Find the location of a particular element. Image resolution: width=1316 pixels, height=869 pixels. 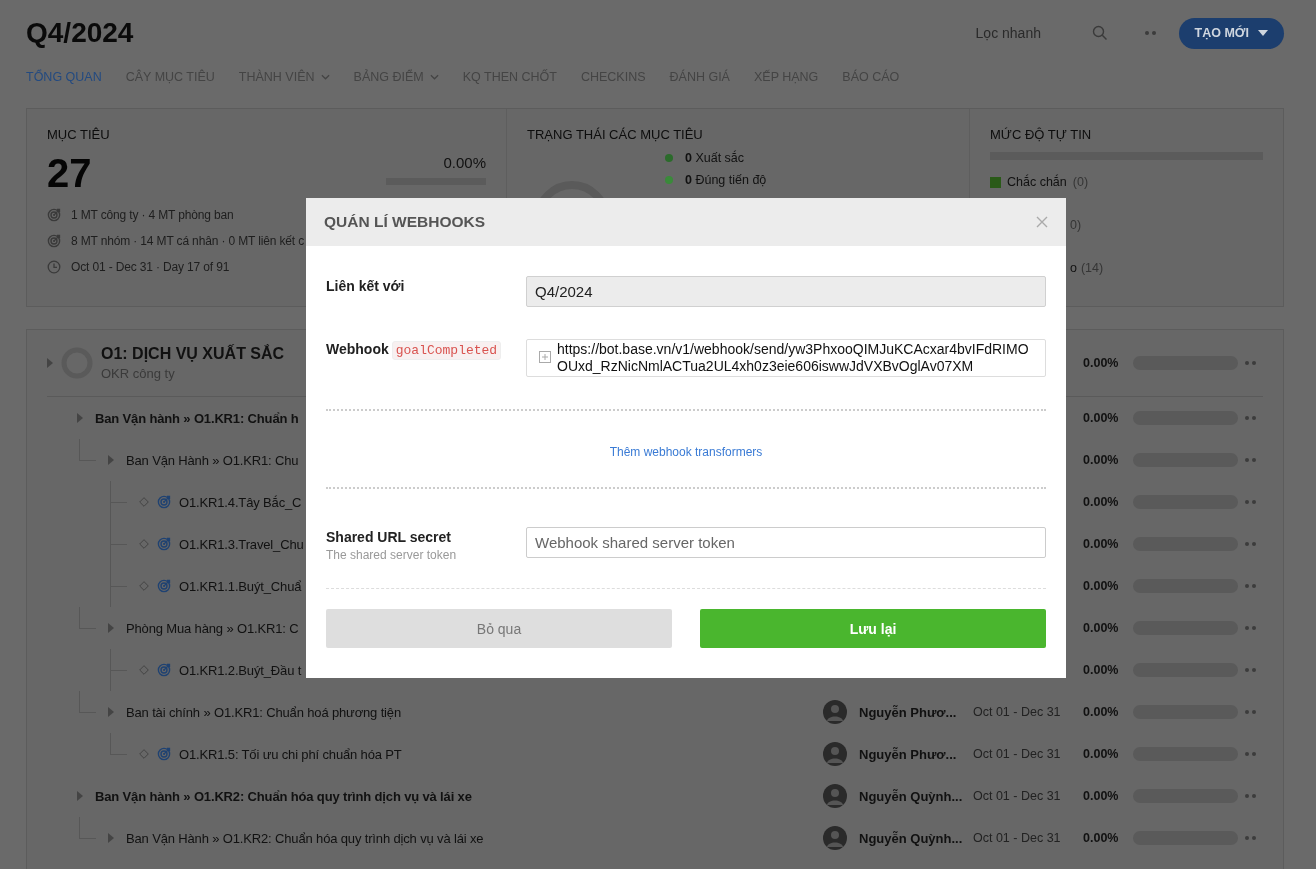

key-result-title: Ban tài chính » O1.KR1: Chuẩn hoá phương tiện is located at coordinates (263, 712).